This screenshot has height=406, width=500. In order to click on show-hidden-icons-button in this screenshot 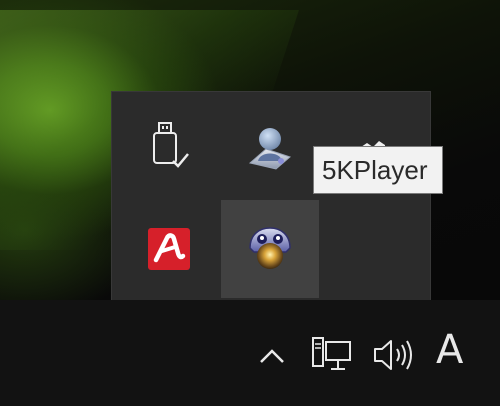, I will do `click(272, 356)`.